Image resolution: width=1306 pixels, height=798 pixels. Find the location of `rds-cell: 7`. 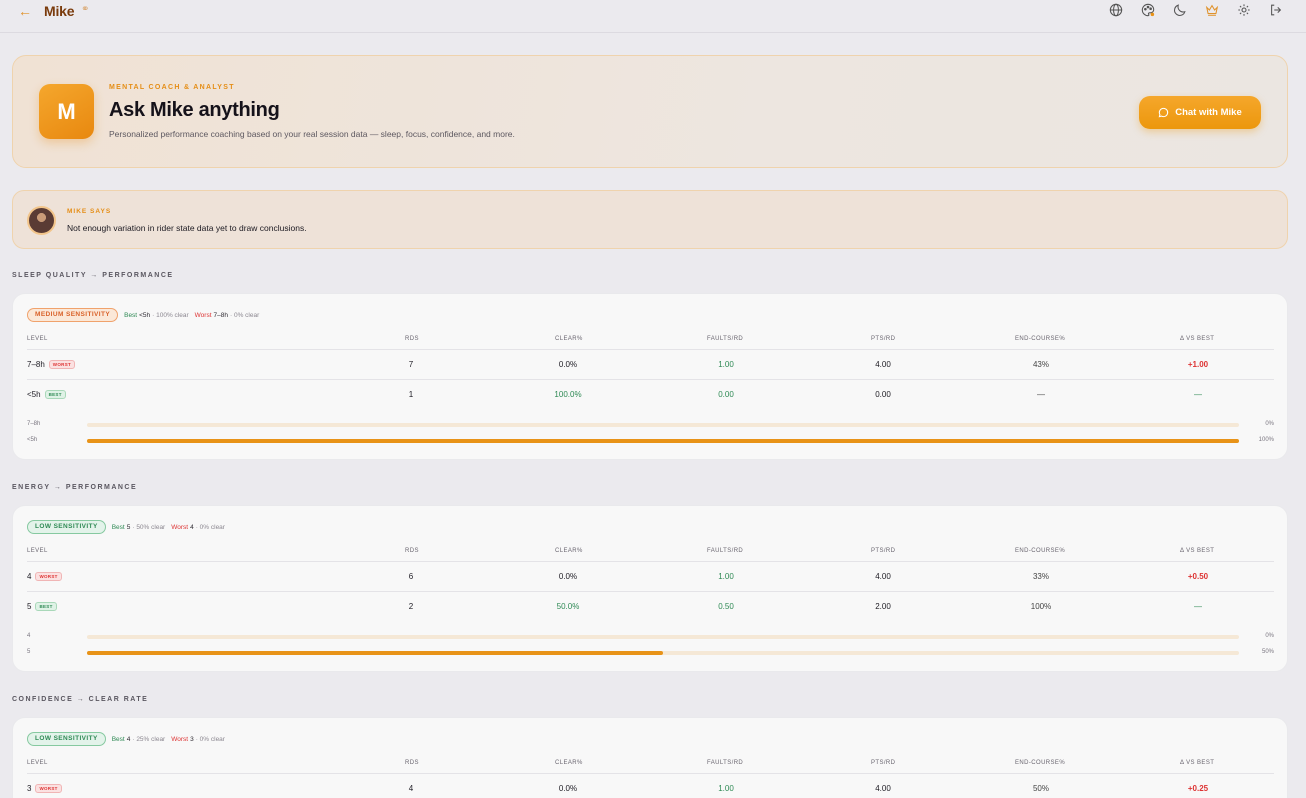

rds-cell: 7 is located at coordinates (411, 364).